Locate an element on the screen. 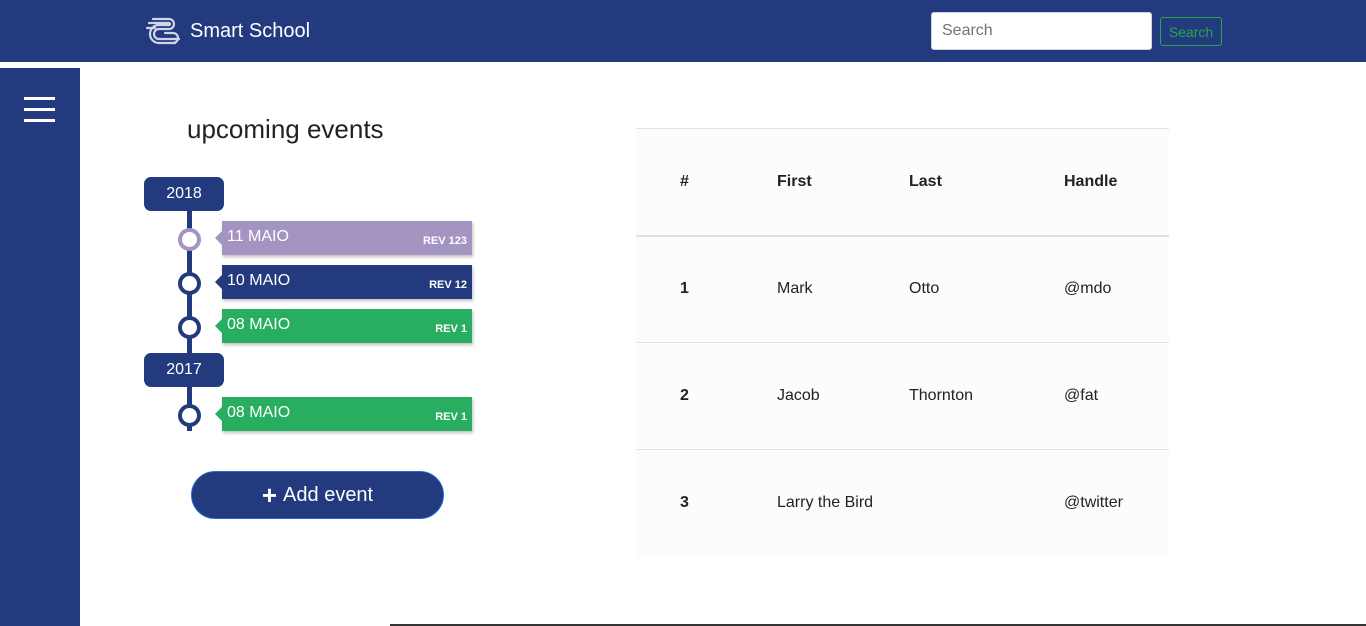 The width and height of the screenshot is (1366, 626). column-header: # is located at coordinates (706, 182).